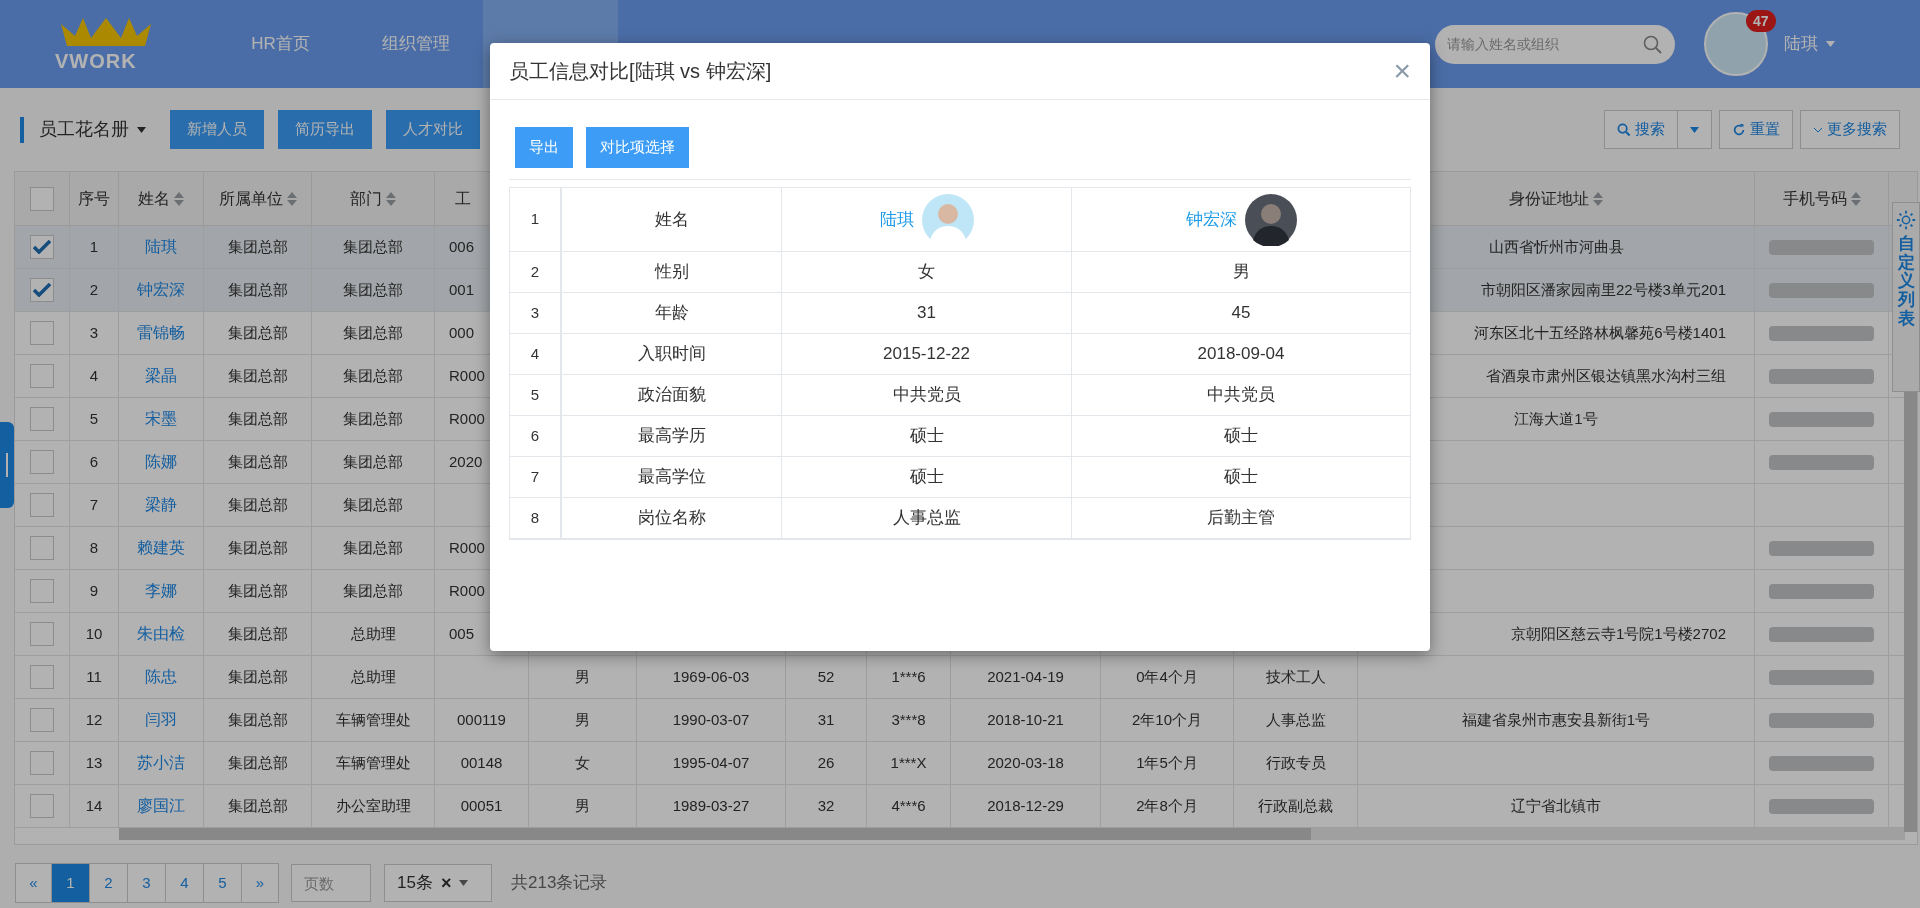 This screenshot has width=1920, height=908. Describe the element at coordinates (96, 61) in the screenshot. I see `logo-text: VWORK` at that location.